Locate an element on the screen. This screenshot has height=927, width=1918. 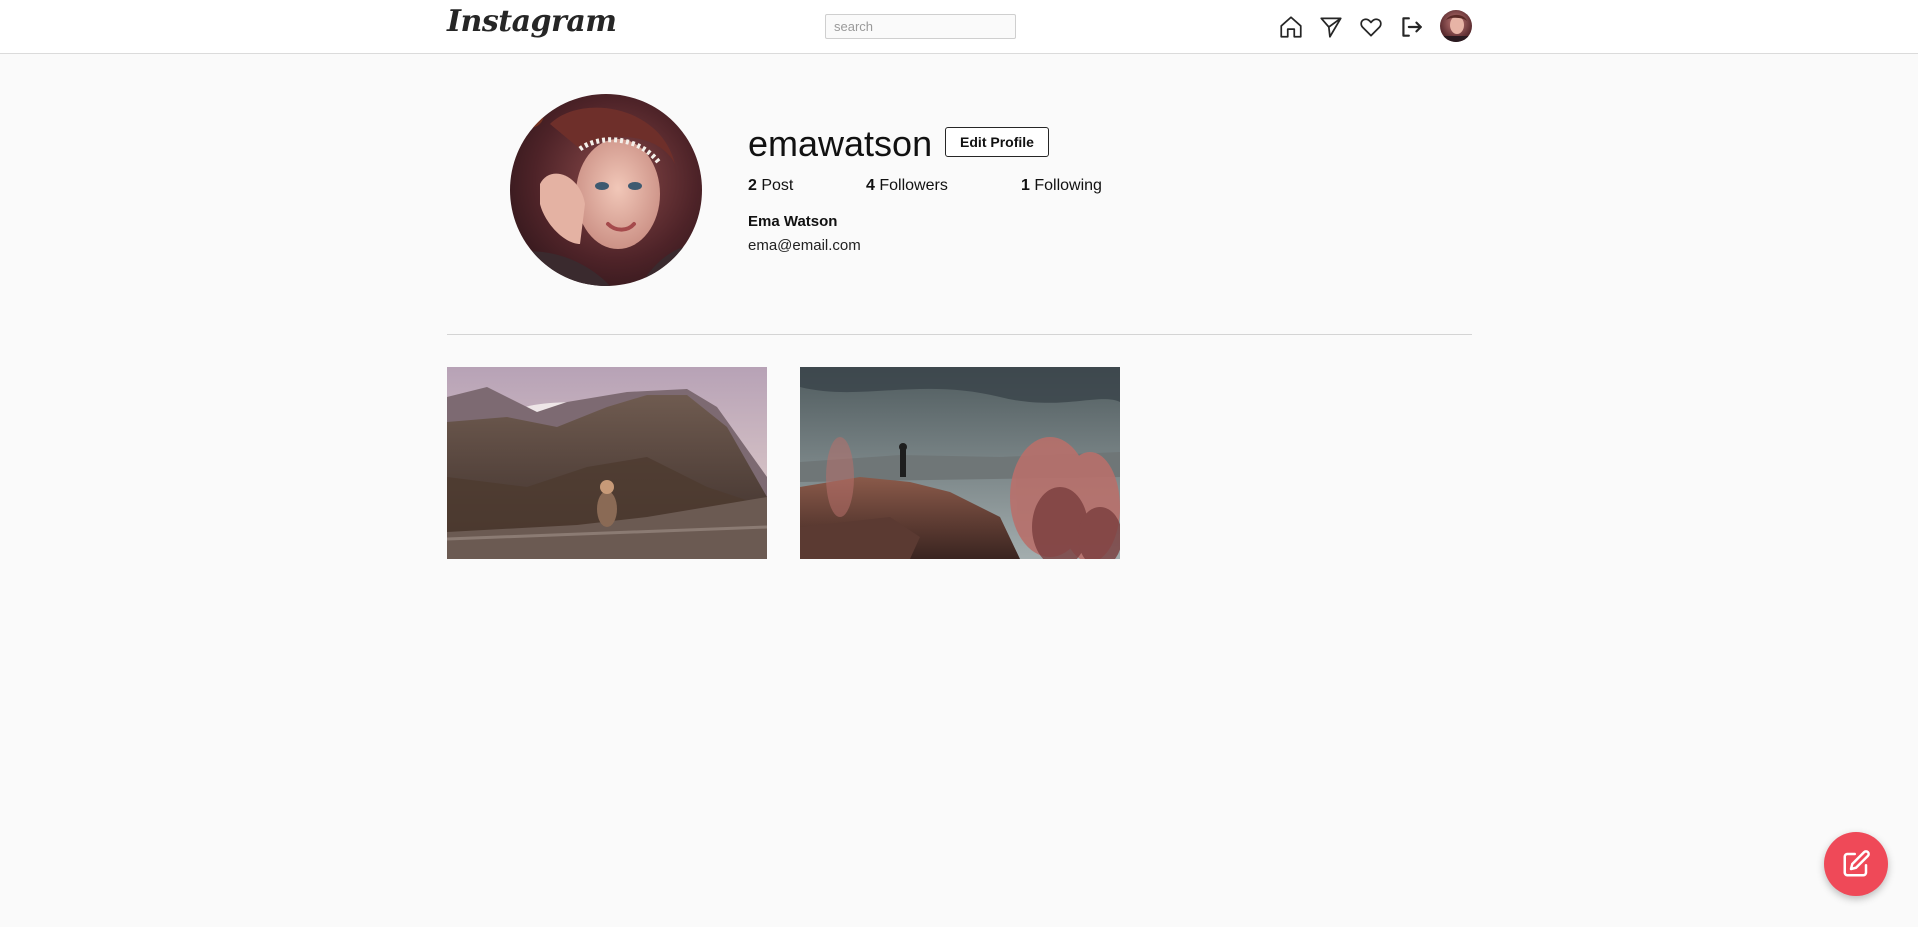
create-post-button is located at coordinates (1856, 864).